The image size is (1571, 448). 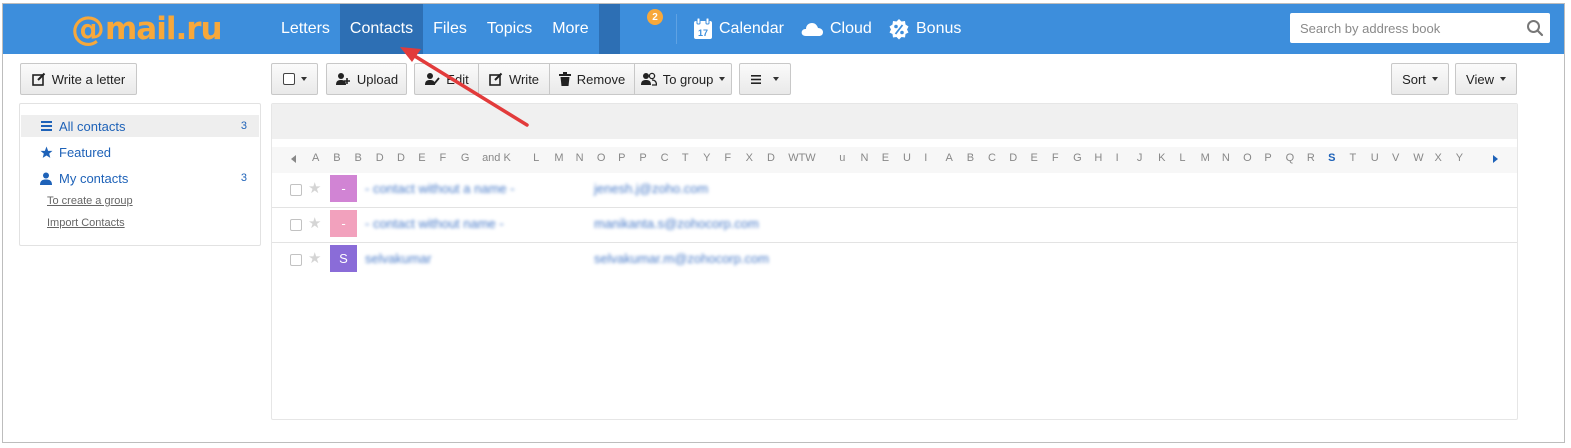 What do you see at coordinates (140, 126) in the screenshot?
I see `sidebar-item-all-contacts: All contacts 3` at bounding box center [140, 126].